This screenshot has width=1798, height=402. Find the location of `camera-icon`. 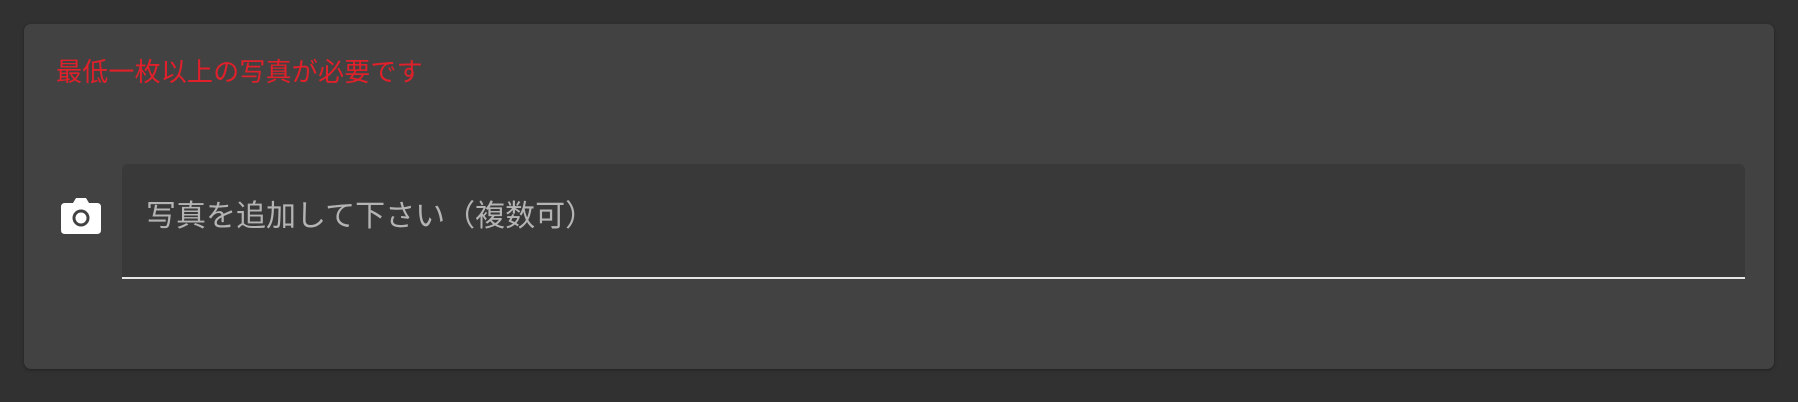

camera-icon is located at coordinates (81, 216).